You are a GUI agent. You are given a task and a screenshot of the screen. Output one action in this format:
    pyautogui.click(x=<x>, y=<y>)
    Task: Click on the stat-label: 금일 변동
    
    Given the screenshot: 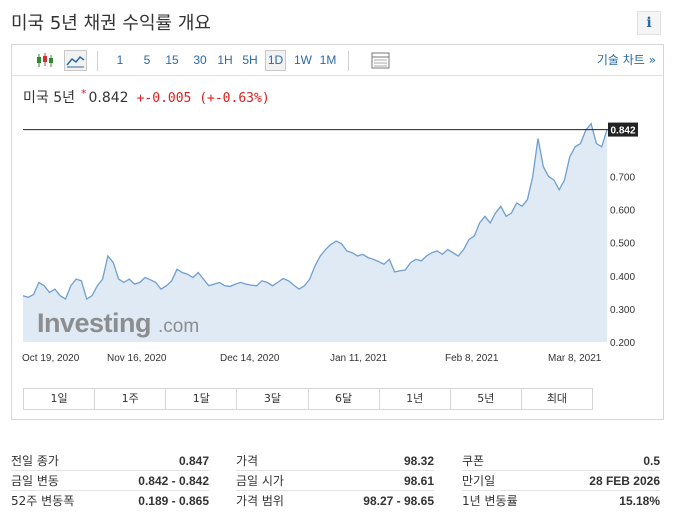 What is the action you would take?
    pyautogui.click(x=35, y=481)
    